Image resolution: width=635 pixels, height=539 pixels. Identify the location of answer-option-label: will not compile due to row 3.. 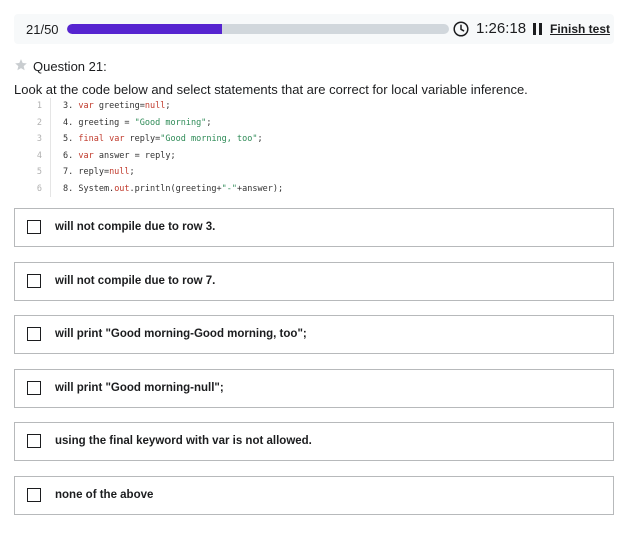
(135, 227).